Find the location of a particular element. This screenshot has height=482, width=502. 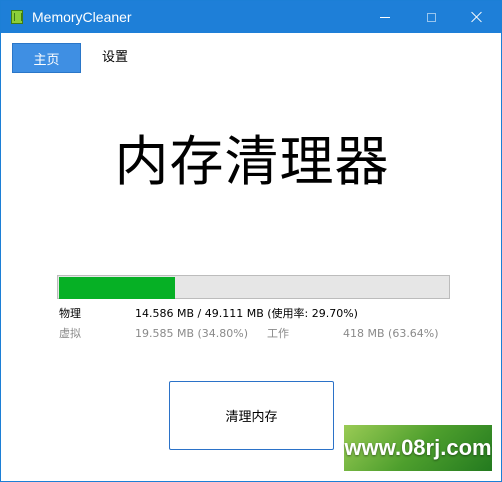

window-title: MemoryCleaner is located at coordinates (82, 17).